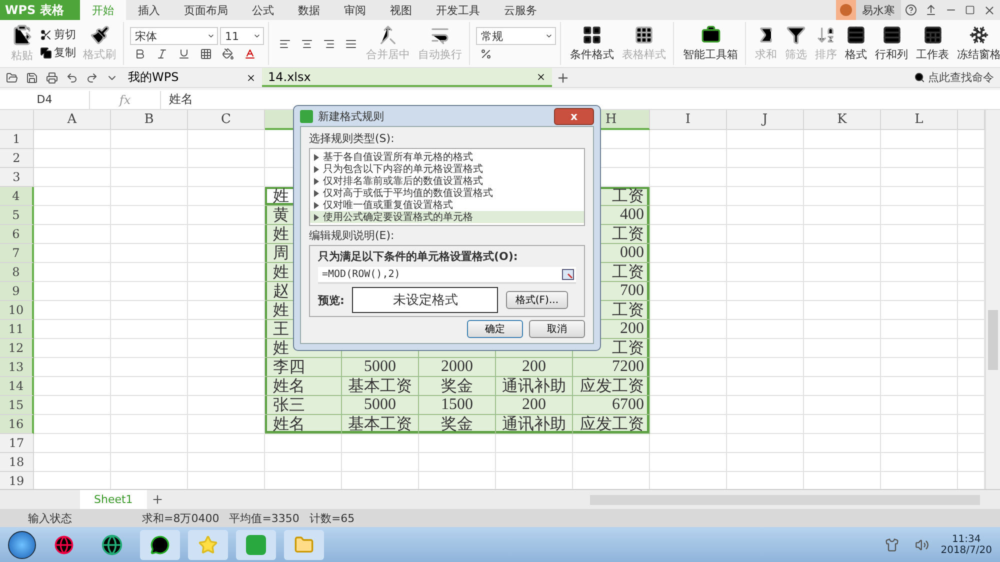  Describe the element at coordinates (351, 116) in the screenshot. I see `dialog-title: 新建格式规则` at that location.